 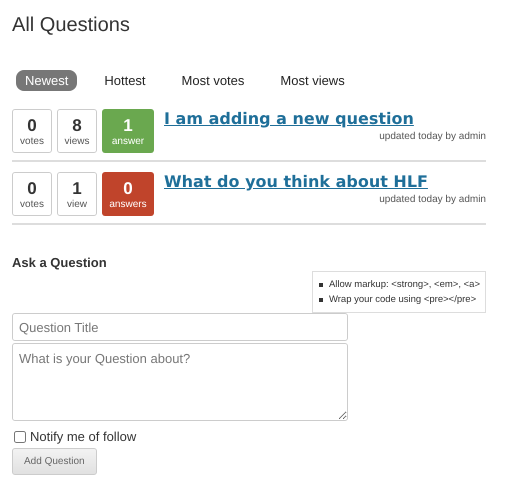 What do you see at coordinates (289, 118) in the screenshot?
I see `question-link: I am adding a new question` at bounding box center [289, 118].